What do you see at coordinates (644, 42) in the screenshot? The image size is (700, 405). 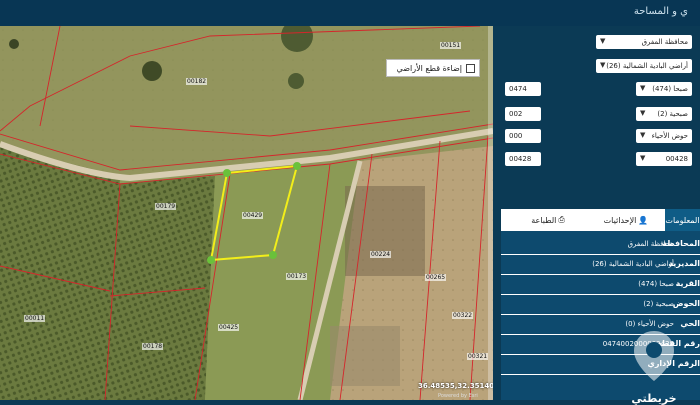 I see `governorate-select: ▼ محافظة المفرق` at bounding box center [644, 42].